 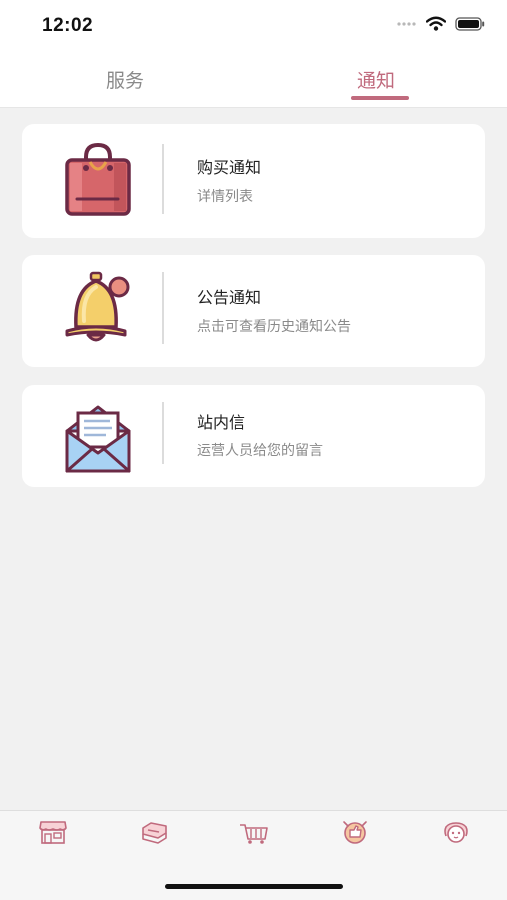 I want to click on goods-icon, so click(x=154, y=832).